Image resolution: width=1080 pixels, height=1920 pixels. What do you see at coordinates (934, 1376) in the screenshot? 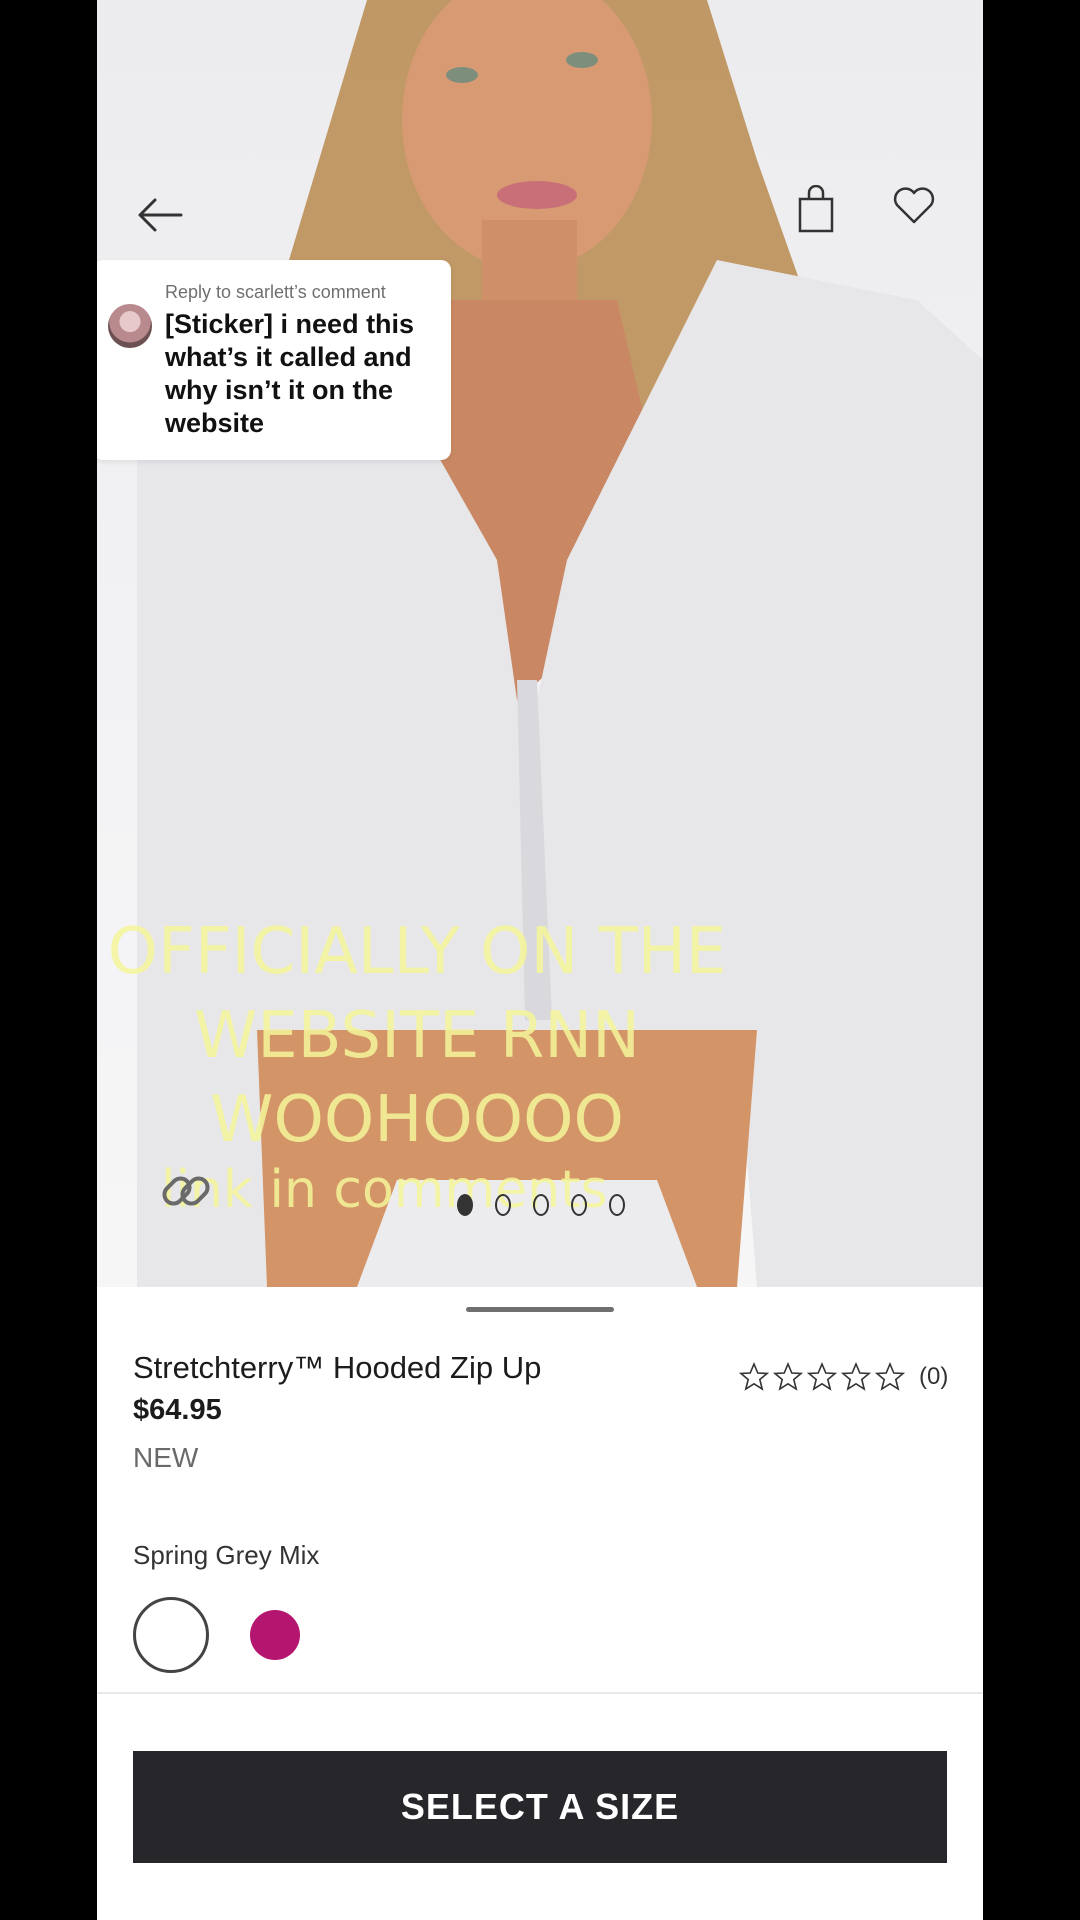
I see `rating-count: (0)` at bounding box center [934, 1376].